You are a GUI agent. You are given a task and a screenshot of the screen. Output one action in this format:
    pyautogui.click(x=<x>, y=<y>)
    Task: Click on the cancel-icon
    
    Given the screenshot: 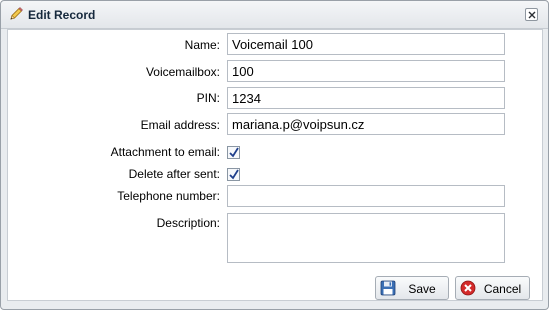 What is the action you would take?
    pyautogui.click(x=468, y=288)
    